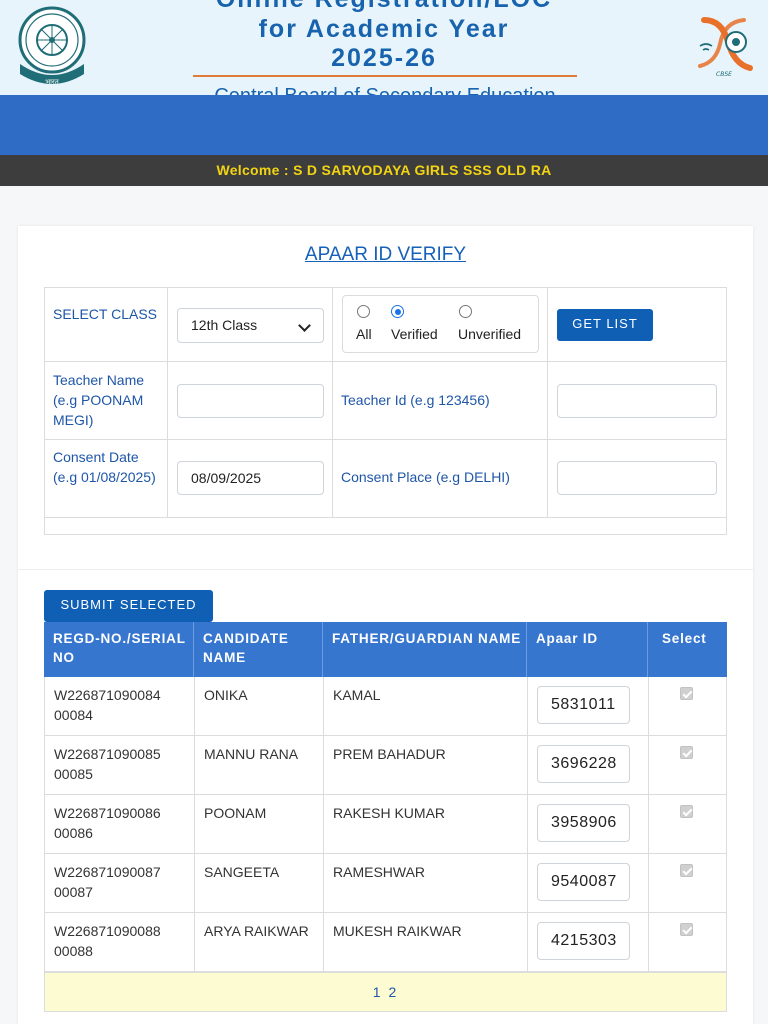 This screenshot has width=768, height=1024. What do you see at coordinates (425, 765) in the screenshot?
I see `father-name: PREM BAHADUR` at bounding box center [425, 765].